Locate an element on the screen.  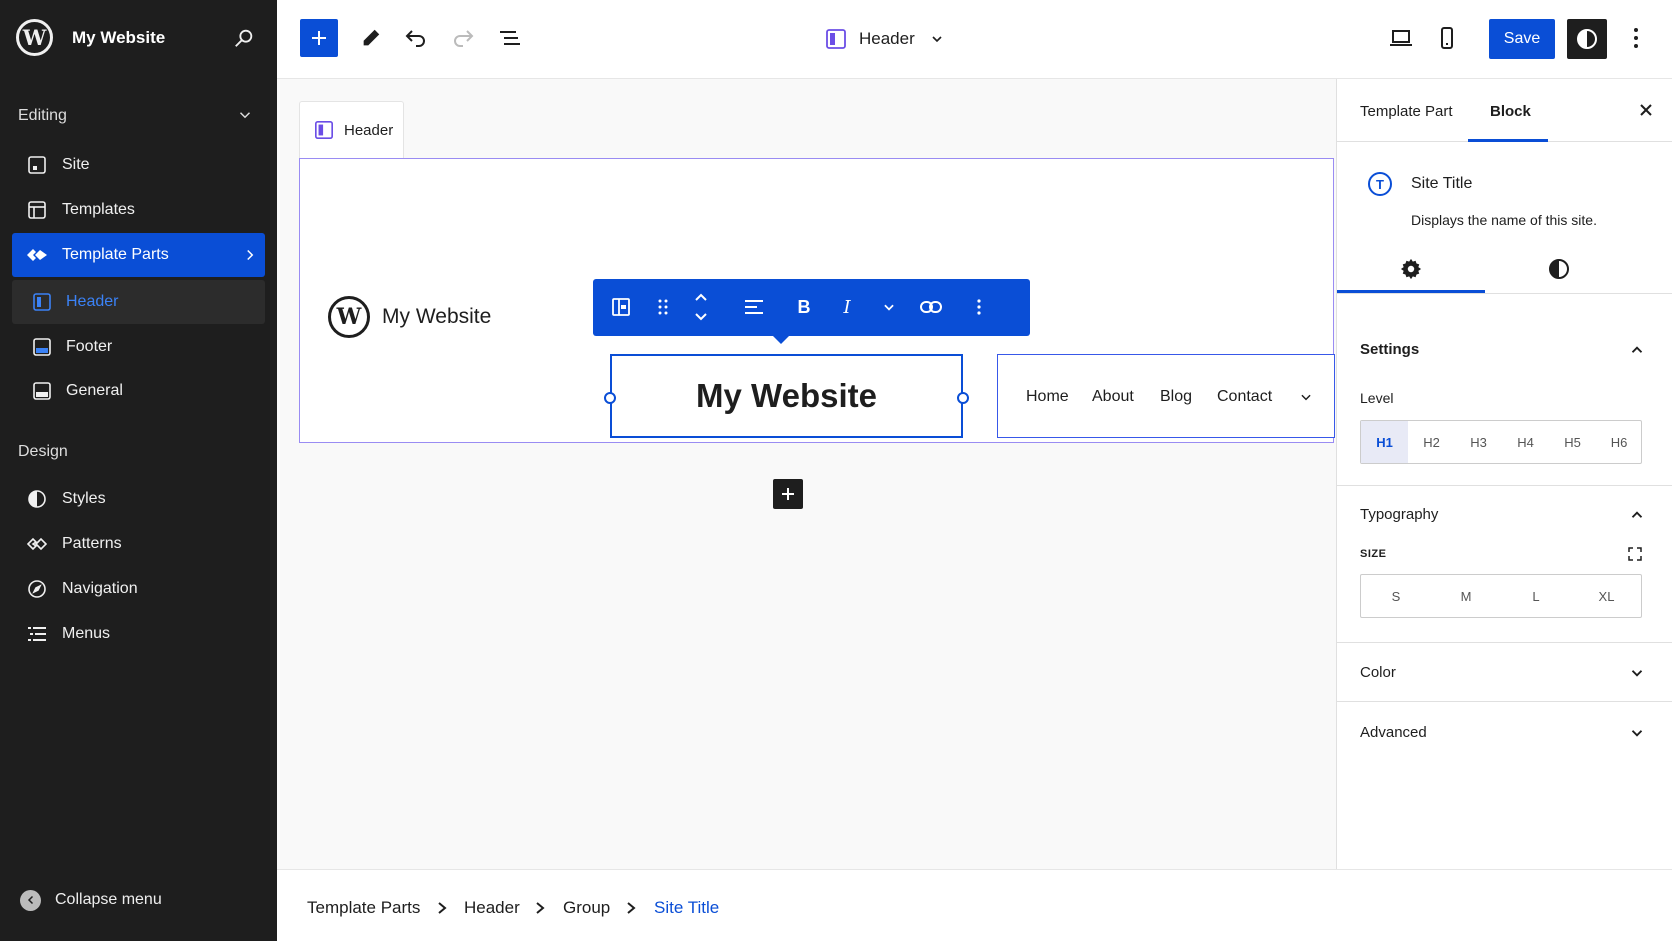
list-view-icon is located at coordinates (510, 38).